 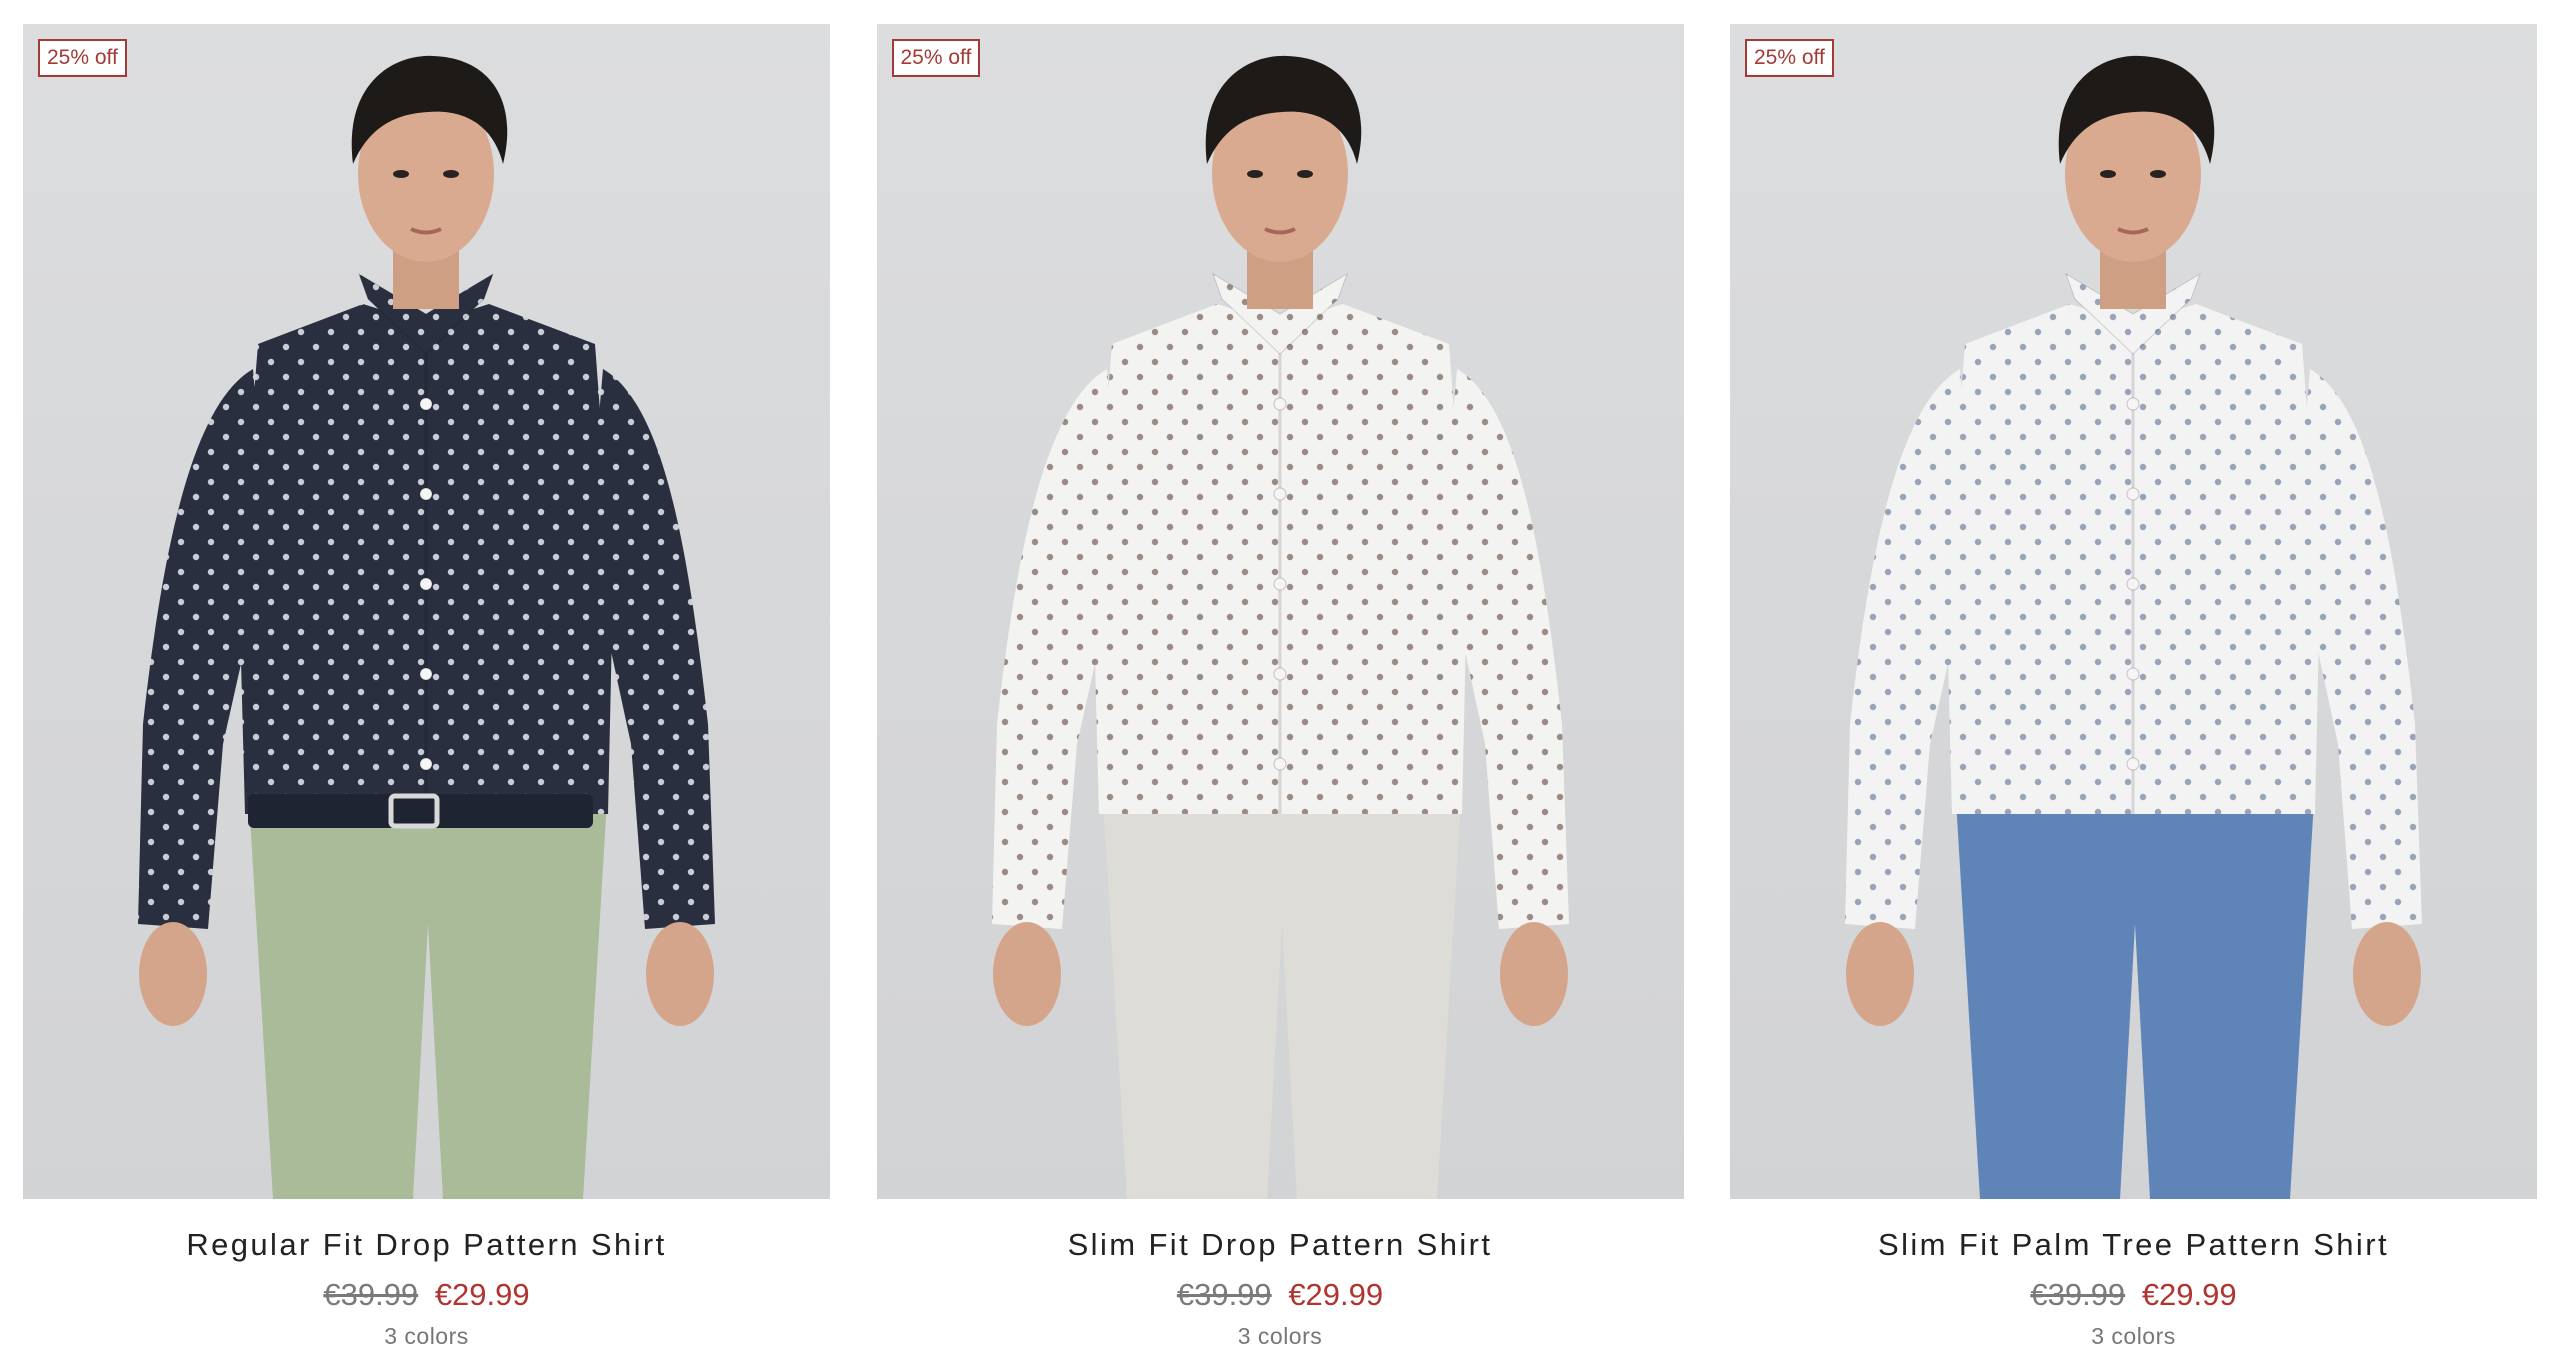 I want to click on product-name: Slim Fit Palm Tree Pattern Shirt, so click(x=2133, y=1245).